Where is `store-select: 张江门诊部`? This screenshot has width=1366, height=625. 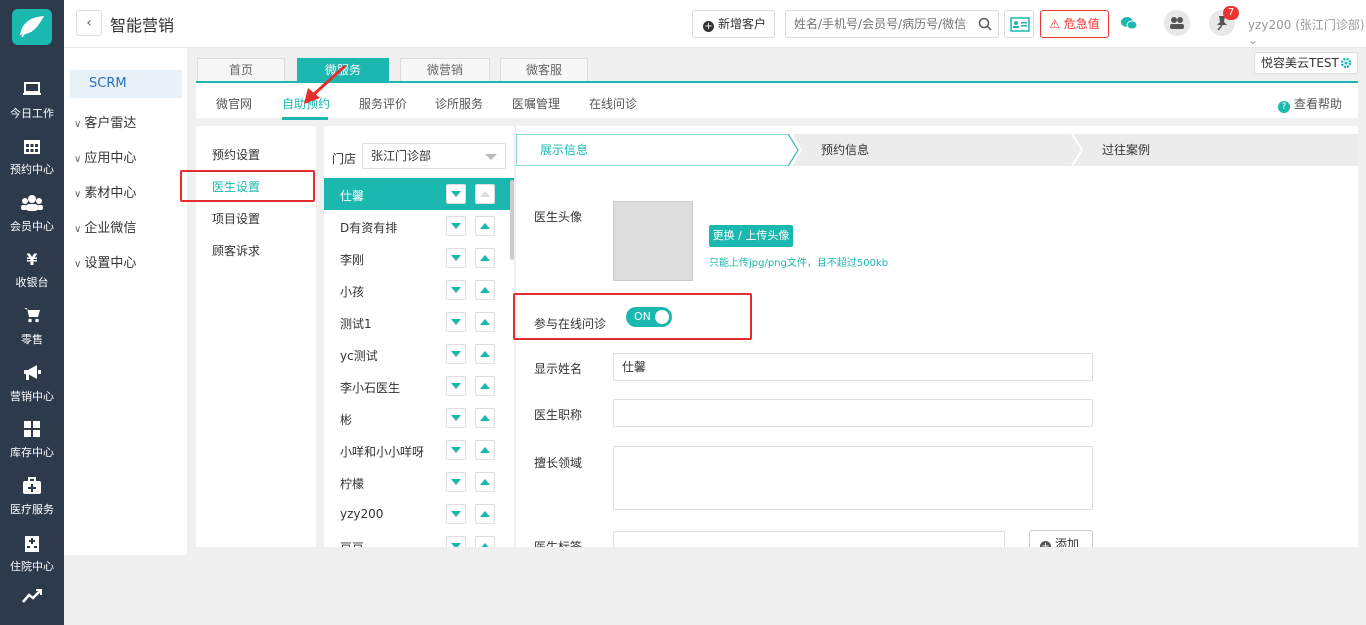
store-select: 张江门诊部 is located at coordinates (434, 156).